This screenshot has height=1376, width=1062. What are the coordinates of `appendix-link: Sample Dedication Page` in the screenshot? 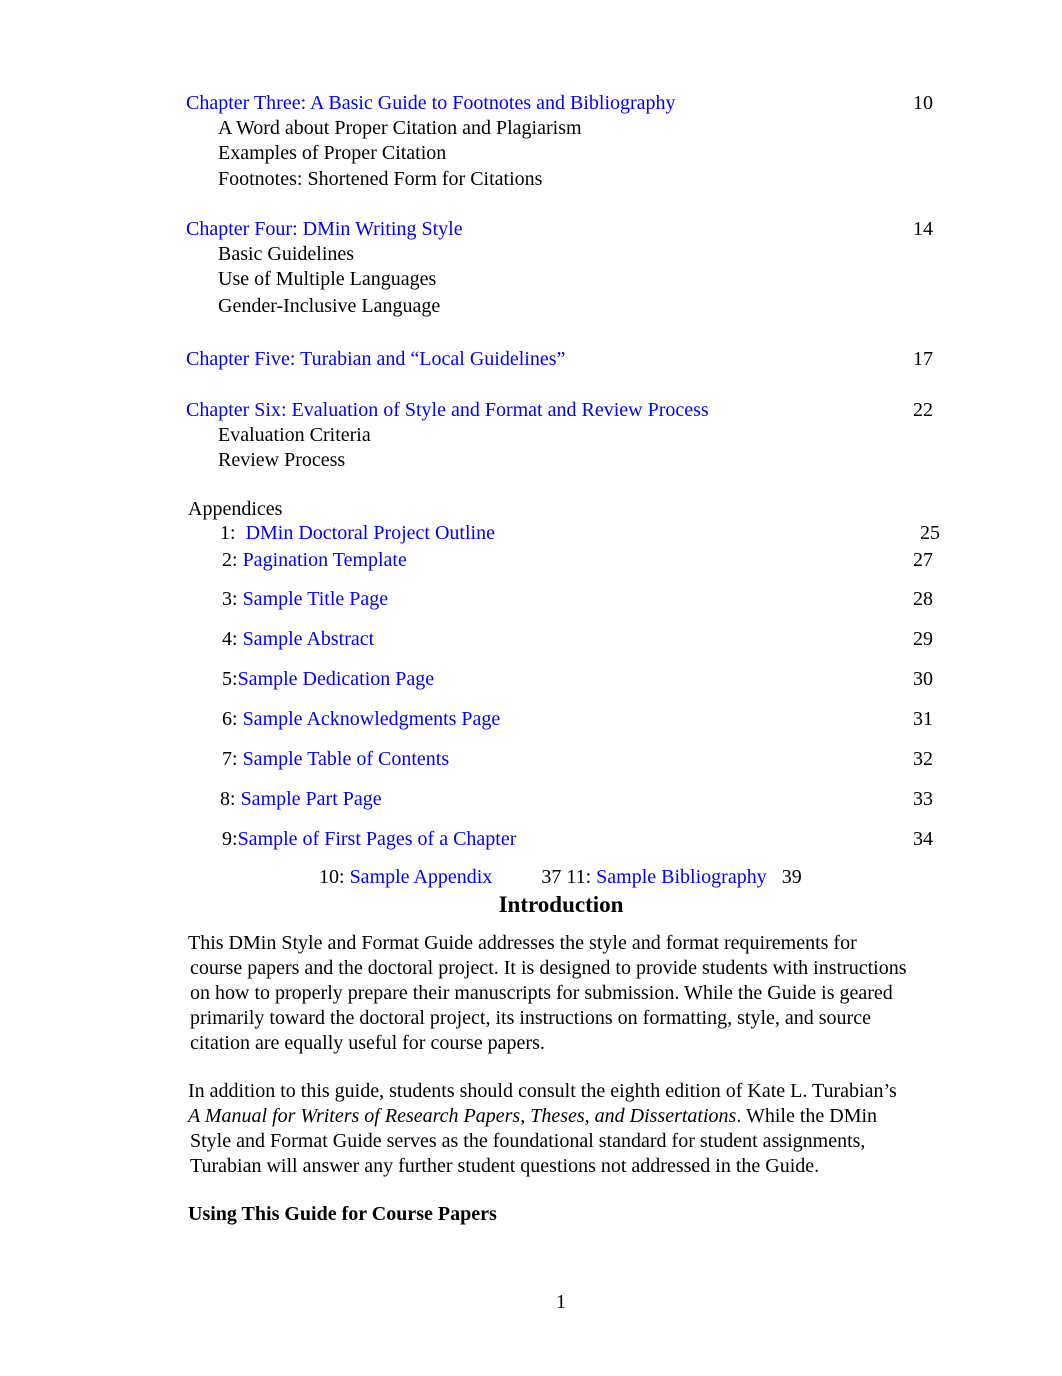 It's located at (336, 679).